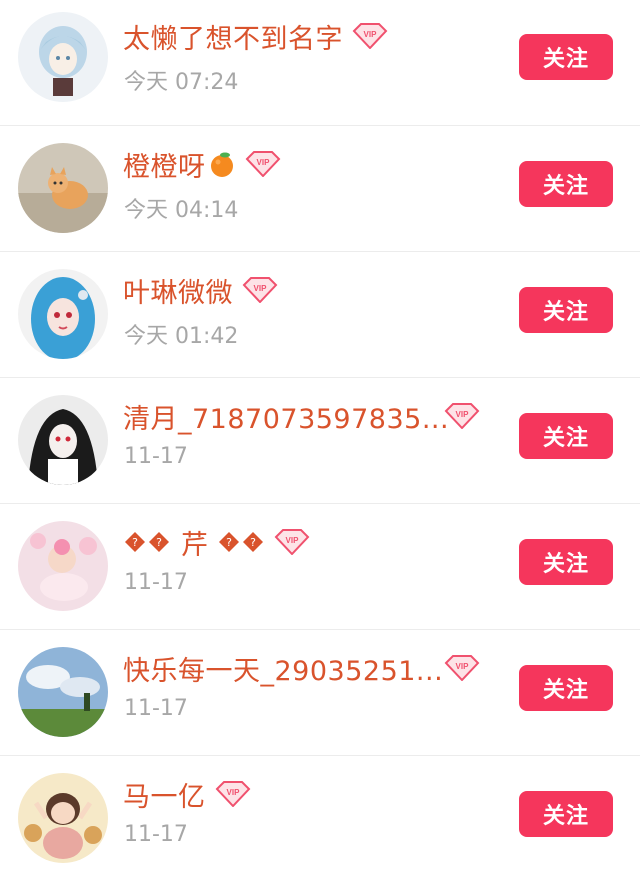 The height and width of the screenshot is (882, 640). What do you see at coordinates (178, 293) in the screenshot?
I see `user-name: 叶琳微微` at bounding box center [178, 293].